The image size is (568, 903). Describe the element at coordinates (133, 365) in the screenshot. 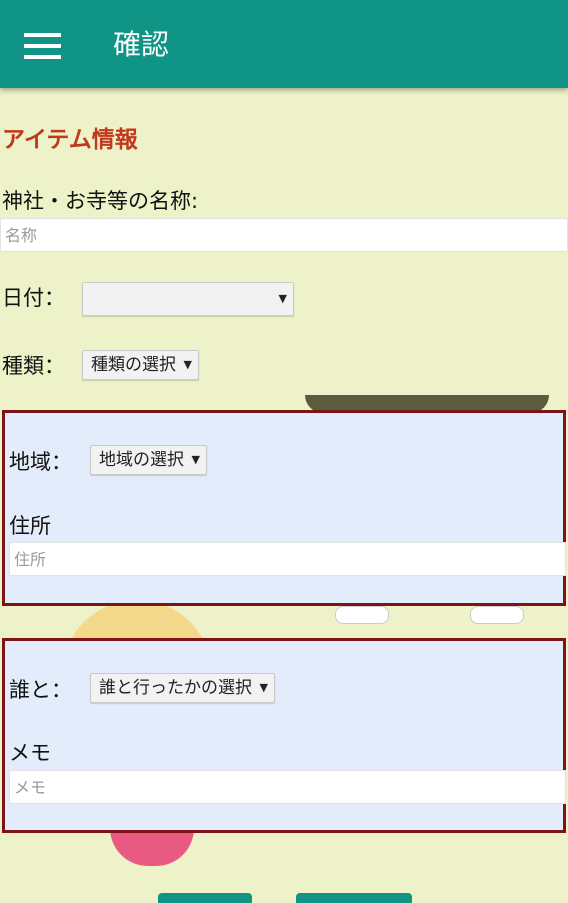

I see `type-select-value: 種類の選択` at that location.